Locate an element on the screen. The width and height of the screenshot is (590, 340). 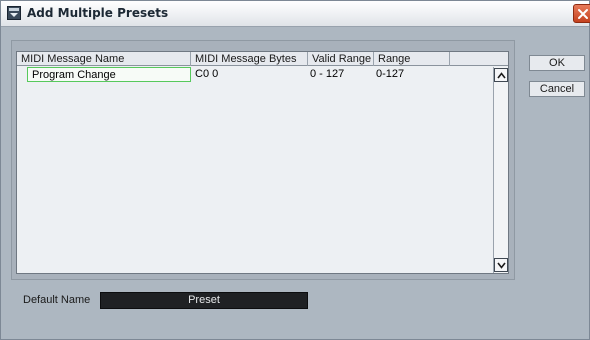
scroll-up-button is located at coordinates (501, 75).